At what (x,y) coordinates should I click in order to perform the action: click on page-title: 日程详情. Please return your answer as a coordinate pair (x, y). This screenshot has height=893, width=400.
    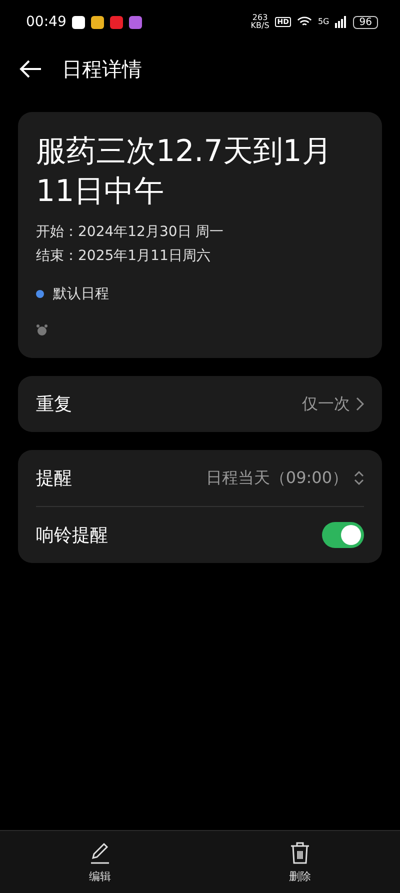
    Looking at the image, I should click on (102, 69).